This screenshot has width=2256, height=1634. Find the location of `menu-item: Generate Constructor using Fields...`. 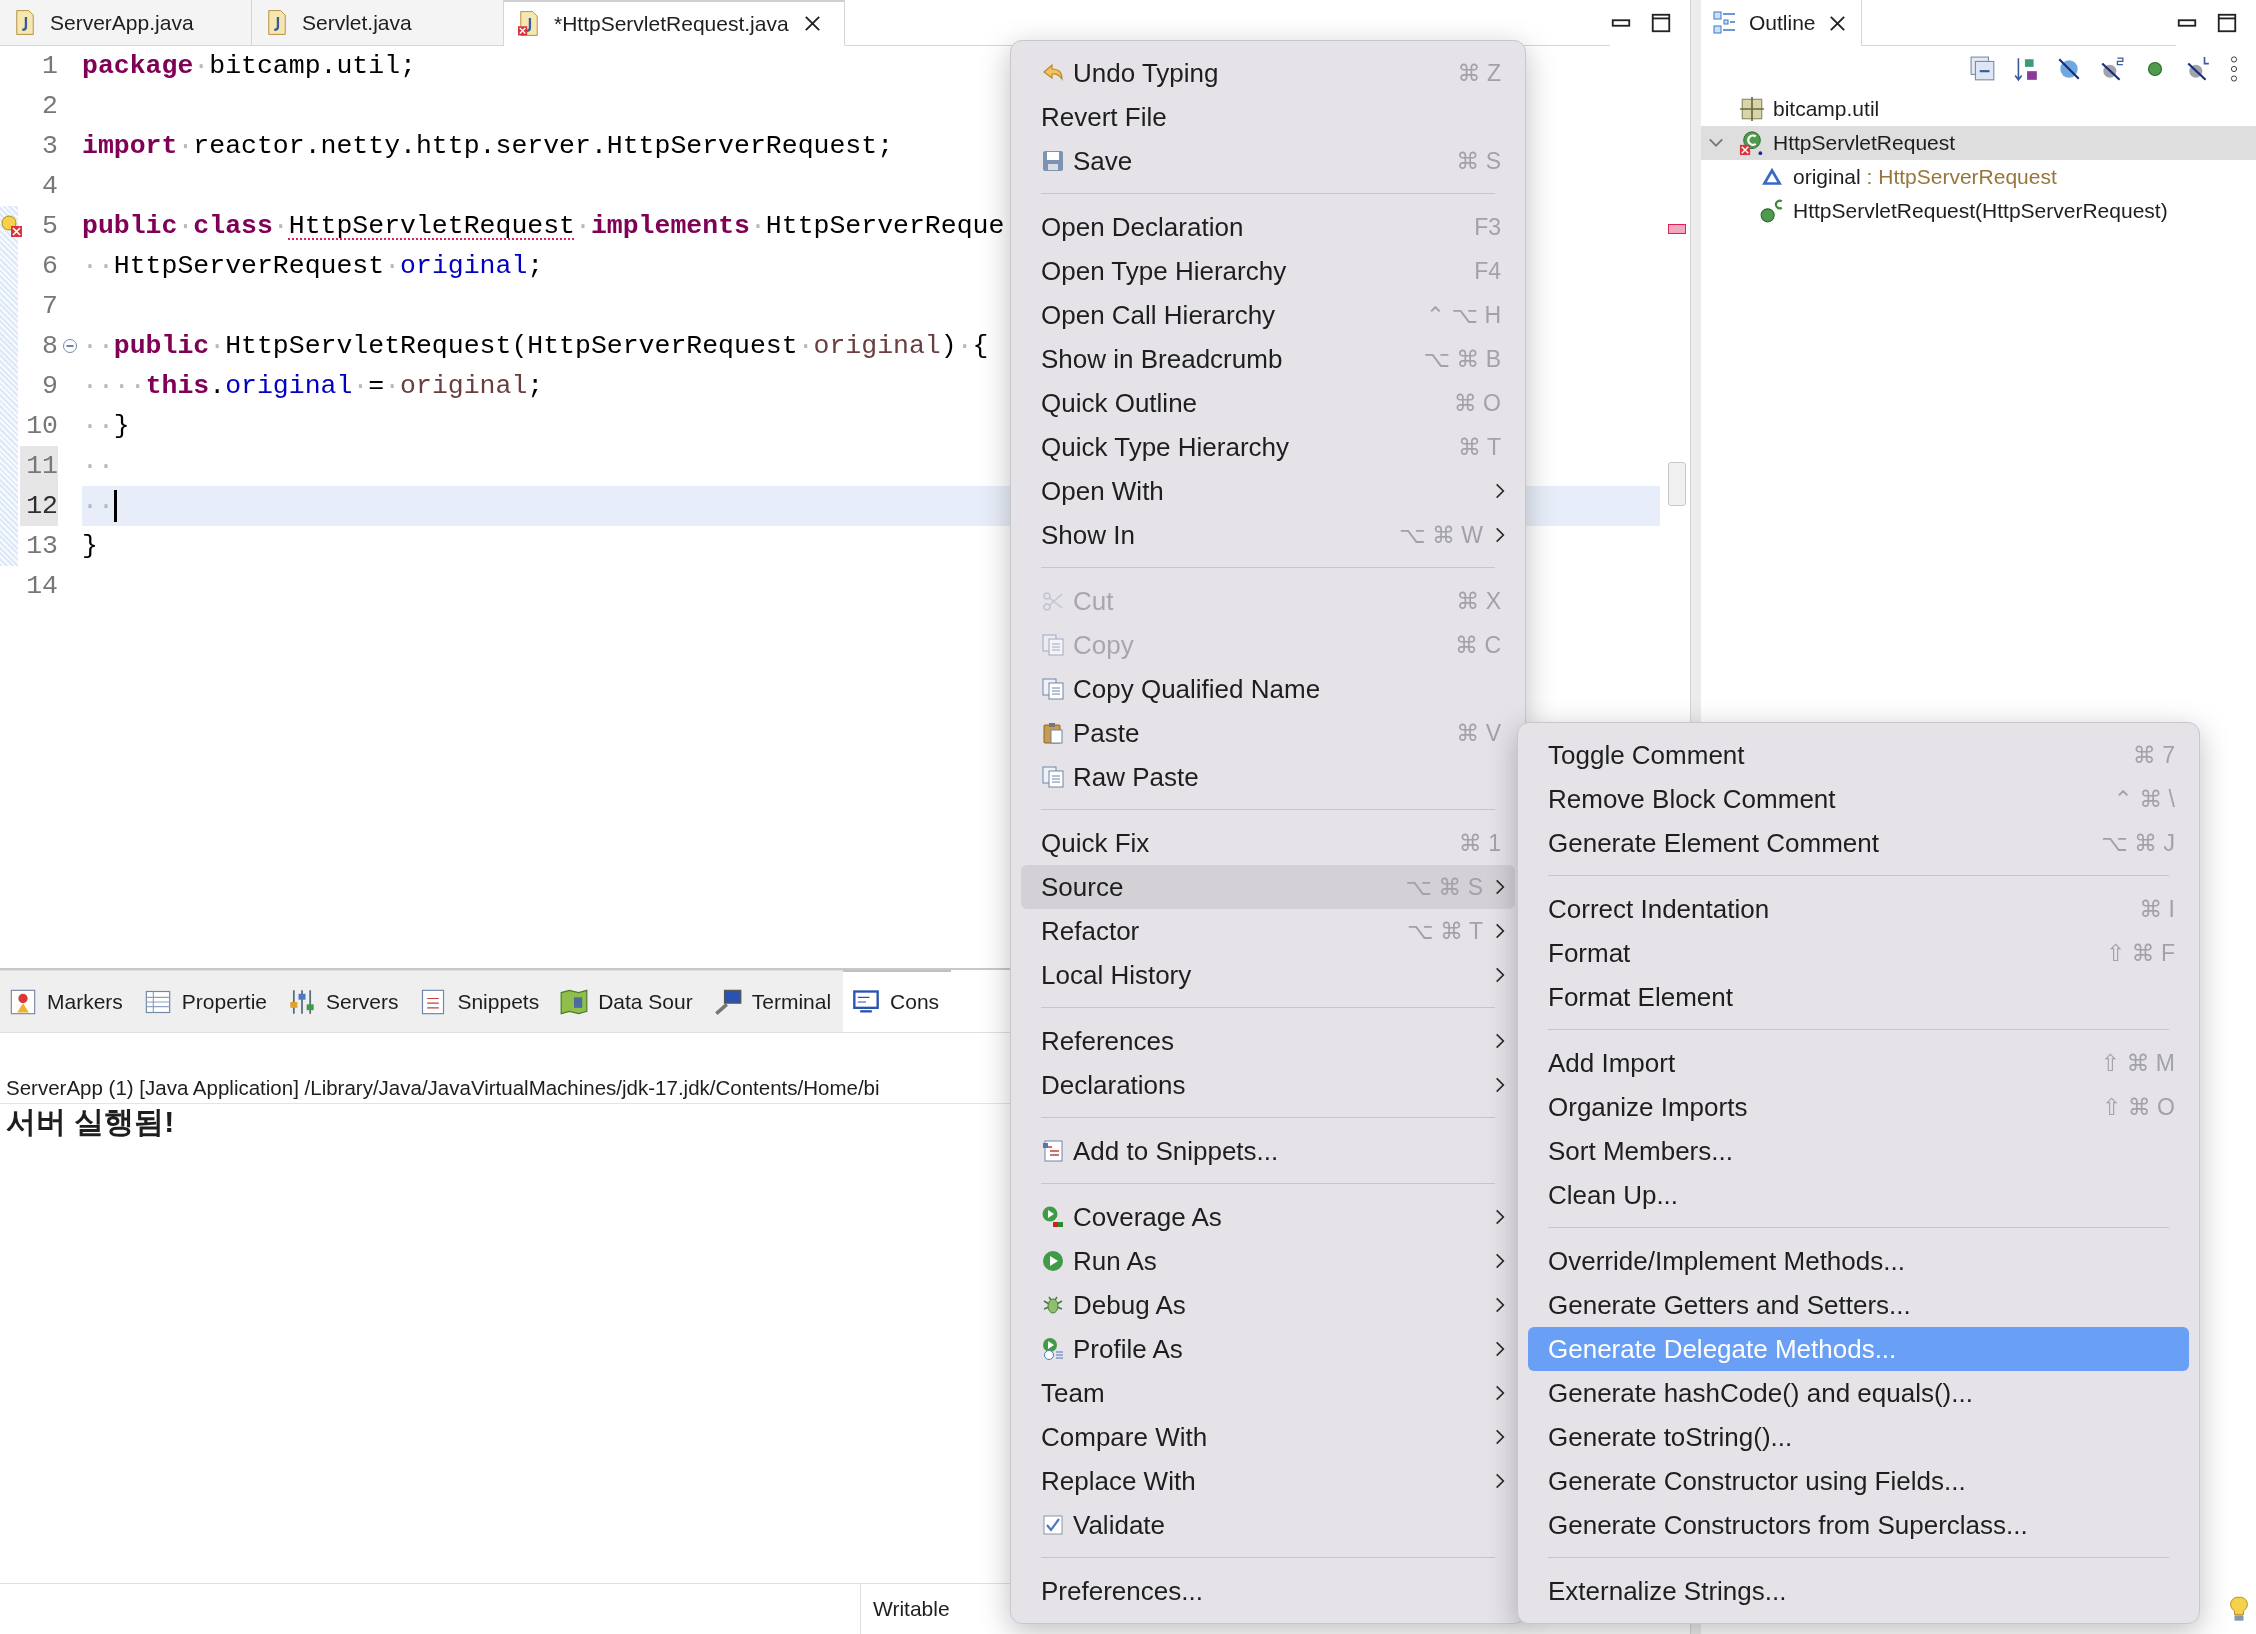

menu-item: Generate Constructor using Fields... is located at coordinates (1858, 1481).